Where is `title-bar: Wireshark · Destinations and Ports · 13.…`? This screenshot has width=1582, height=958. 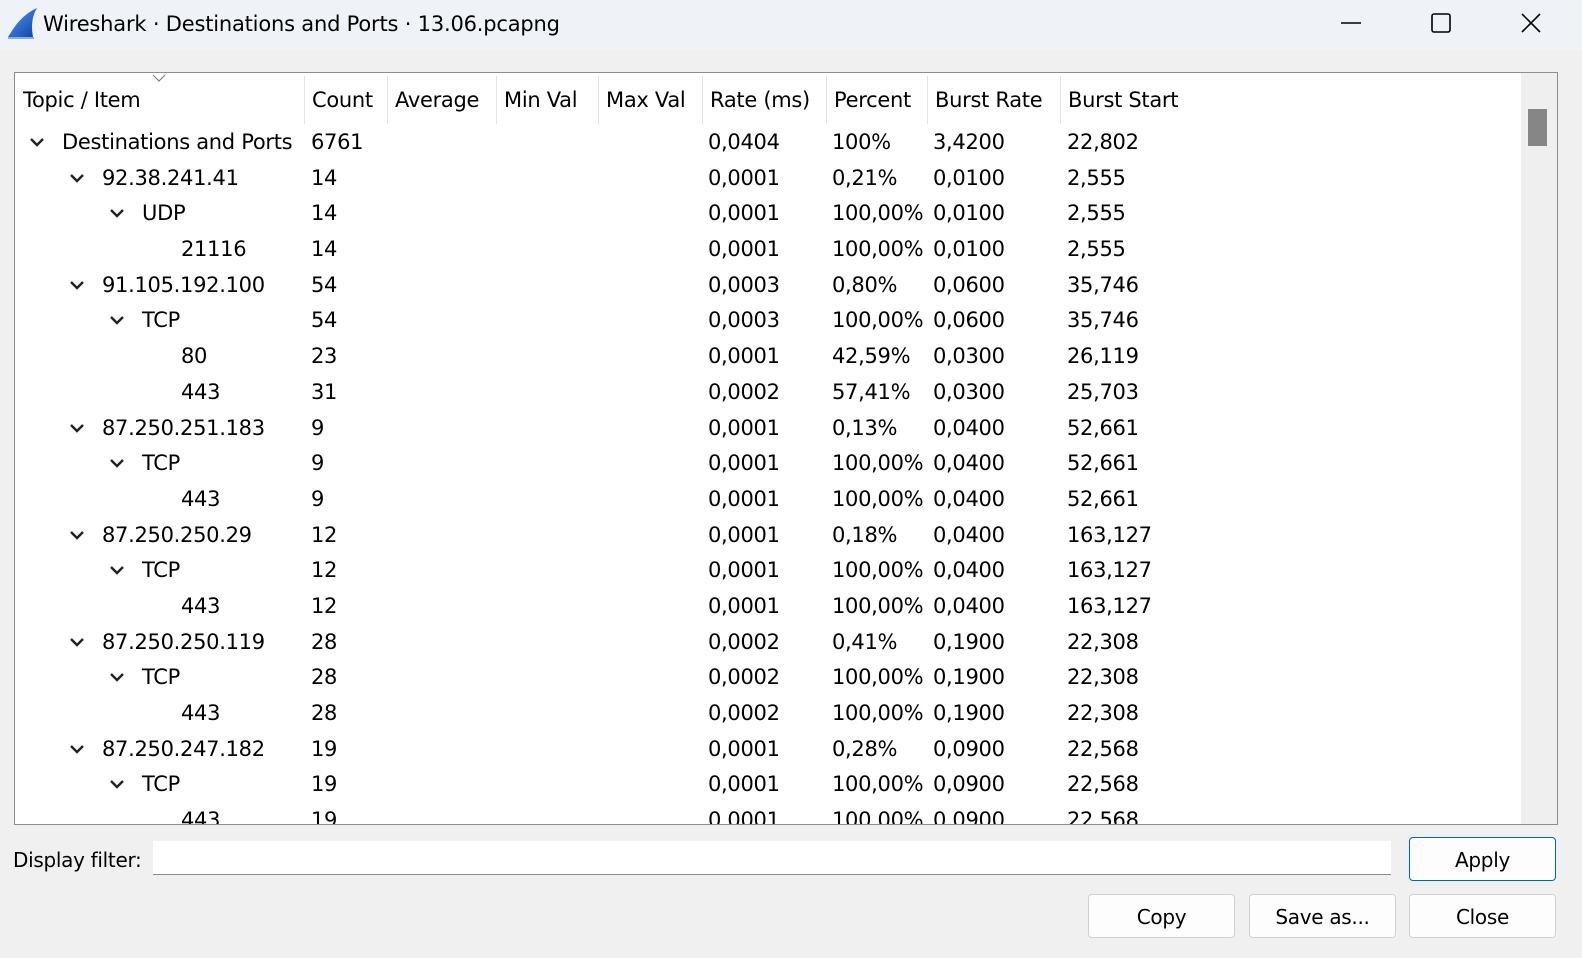 title-bar: Wireshark · Destinations and Ports · 13.… is located at coordinates (791, 25).